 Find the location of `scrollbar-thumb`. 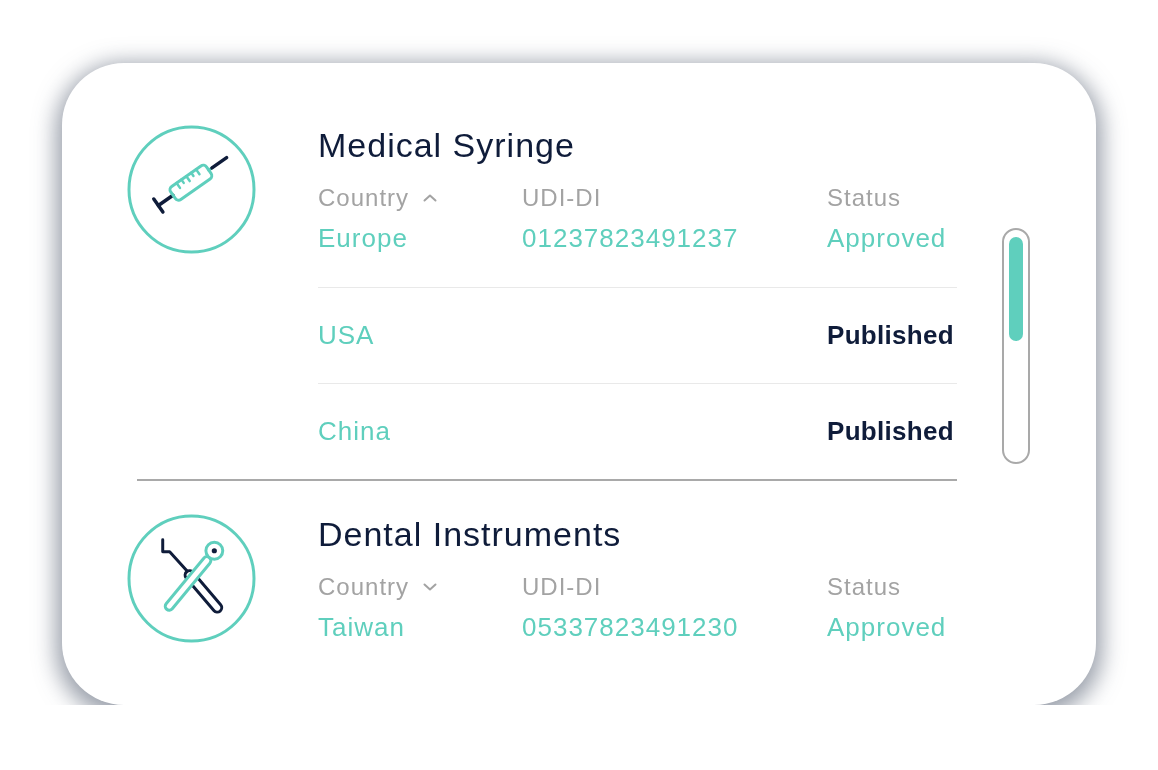

scrollbar-thumb is located at coordinates (1016, 289).